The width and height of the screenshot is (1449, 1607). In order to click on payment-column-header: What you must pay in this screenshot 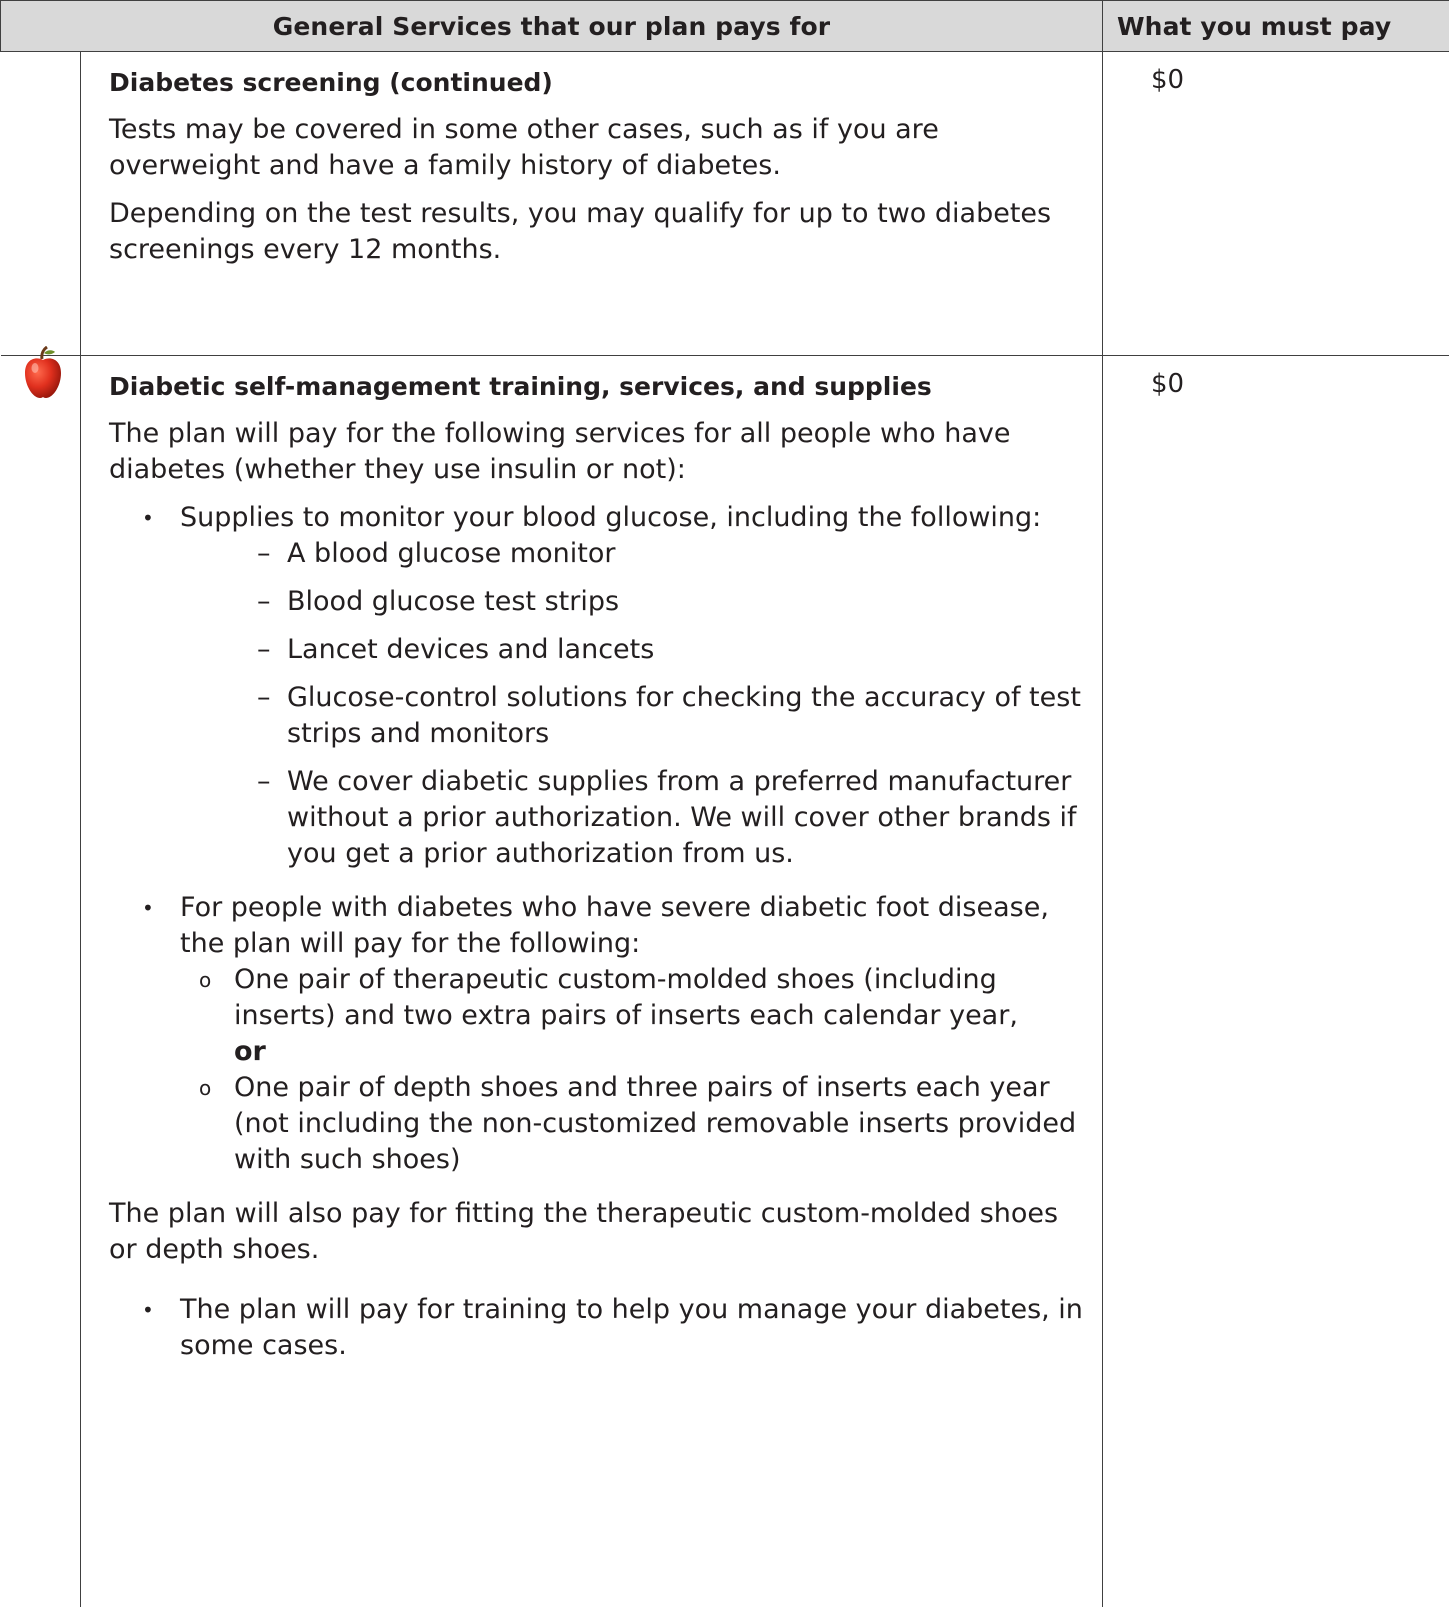, I will do `click(1276, 26)`.